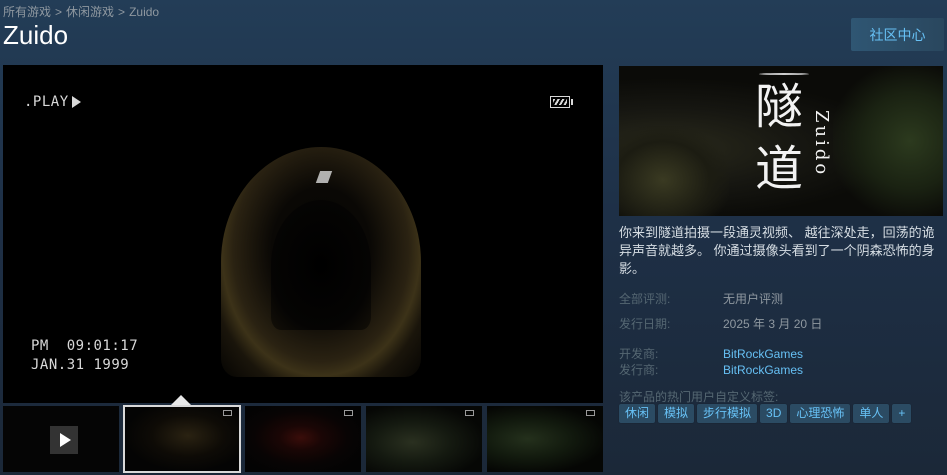 The image size is (947, 475). I want to click on capsule-logo-line, so click(784, 74).